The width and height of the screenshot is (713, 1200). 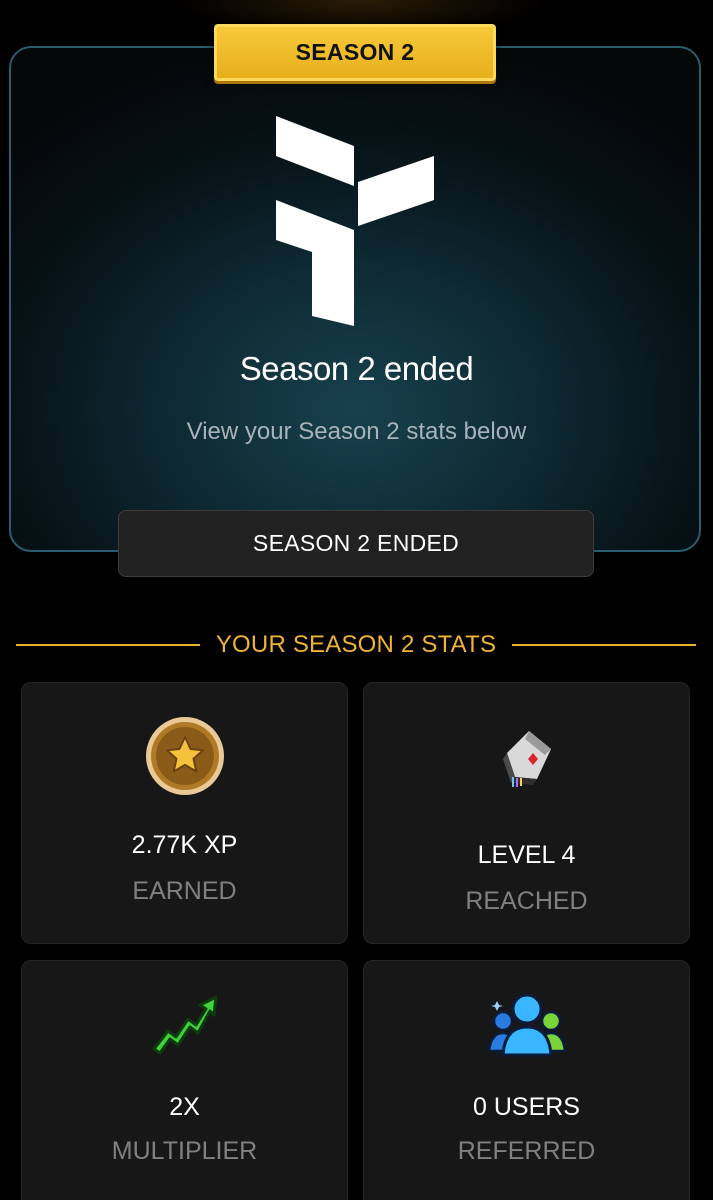 What do you see at coordinates (184, 1025) in the screenshot?
I see `trend-up-arrow-icon` at bounding box center [184, 1025].